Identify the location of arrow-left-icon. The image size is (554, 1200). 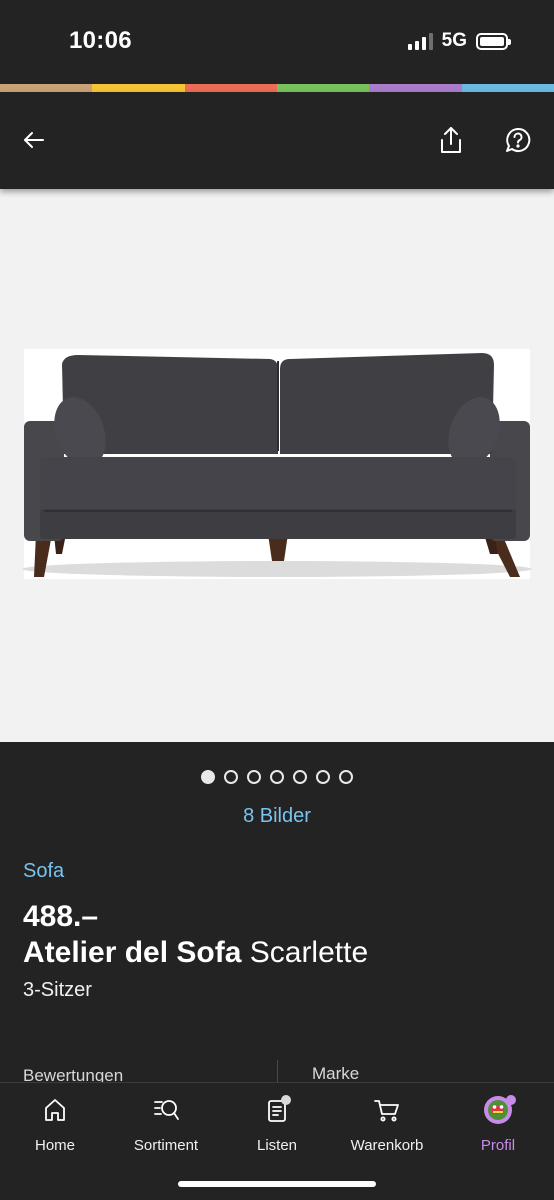
(34, 140).